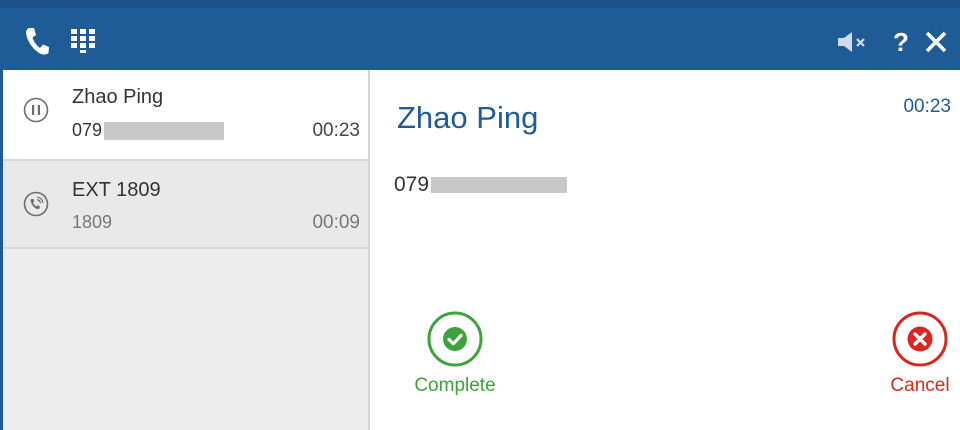  What do you see at coordinates (920, 385) in the screenshot?
I see `cancel-label: Cancel` at bounding box center [920, 385].